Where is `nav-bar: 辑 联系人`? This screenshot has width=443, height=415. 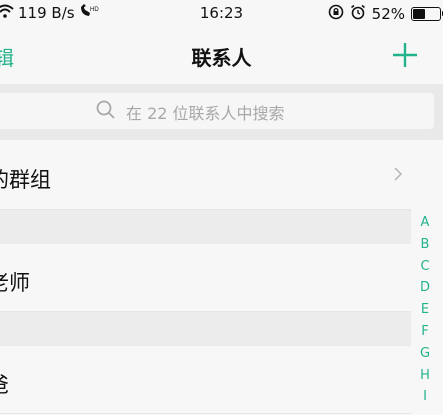 nav-bar: 辑 联系人 is located at coordinates (221, 55).